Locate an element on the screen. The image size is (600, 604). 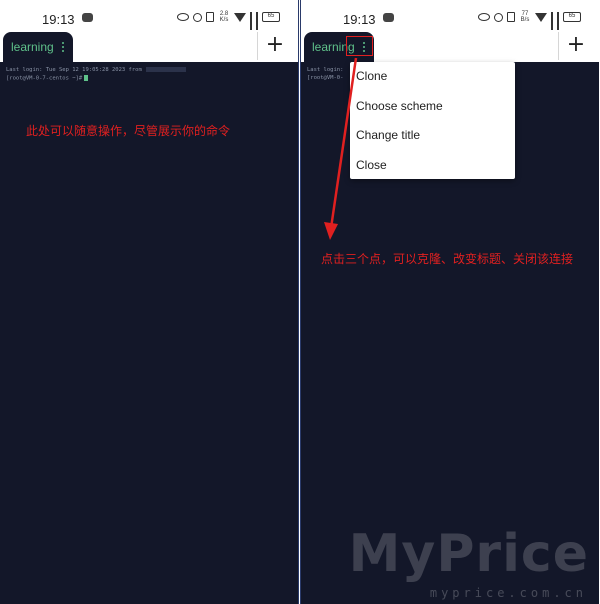
terminal-line: Last login: is located at coordinates (325, 70).